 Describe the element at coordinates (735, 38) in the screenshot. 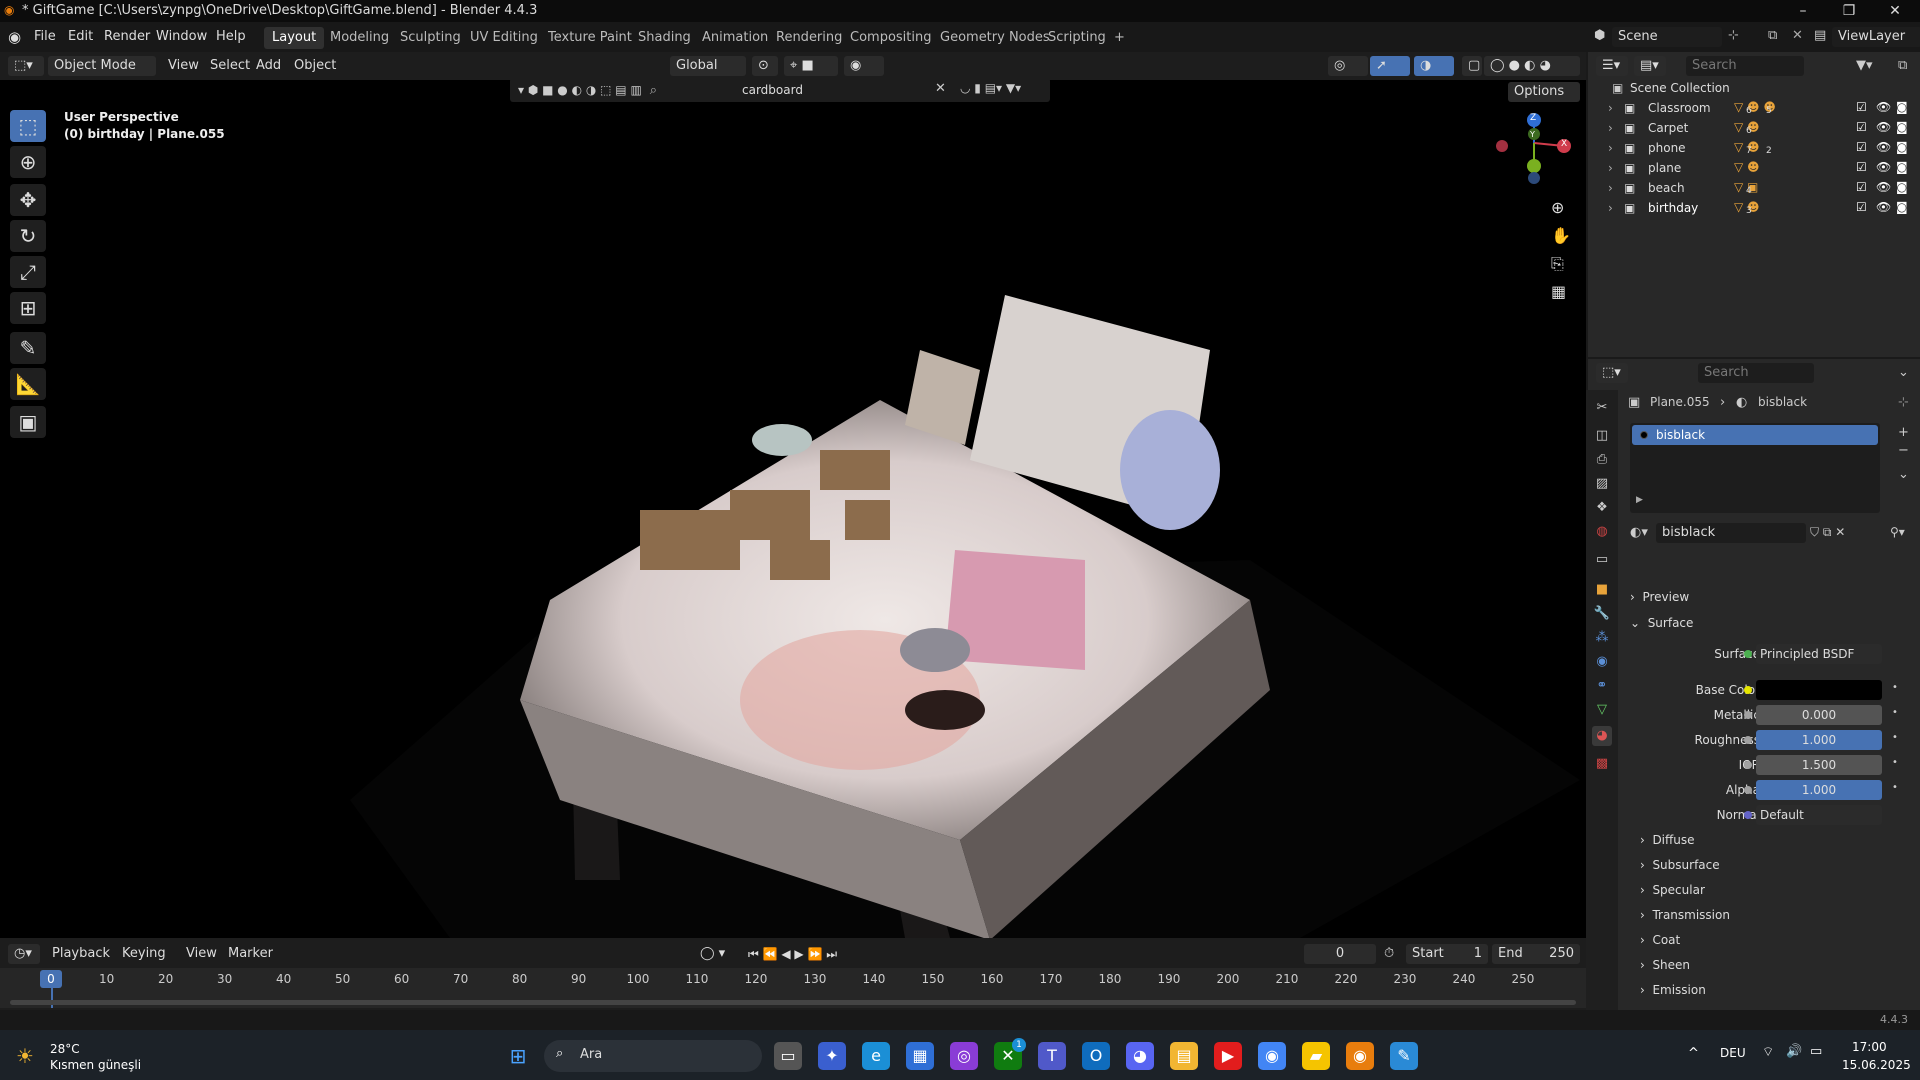

I see `tab-animation: Animation` at that location.